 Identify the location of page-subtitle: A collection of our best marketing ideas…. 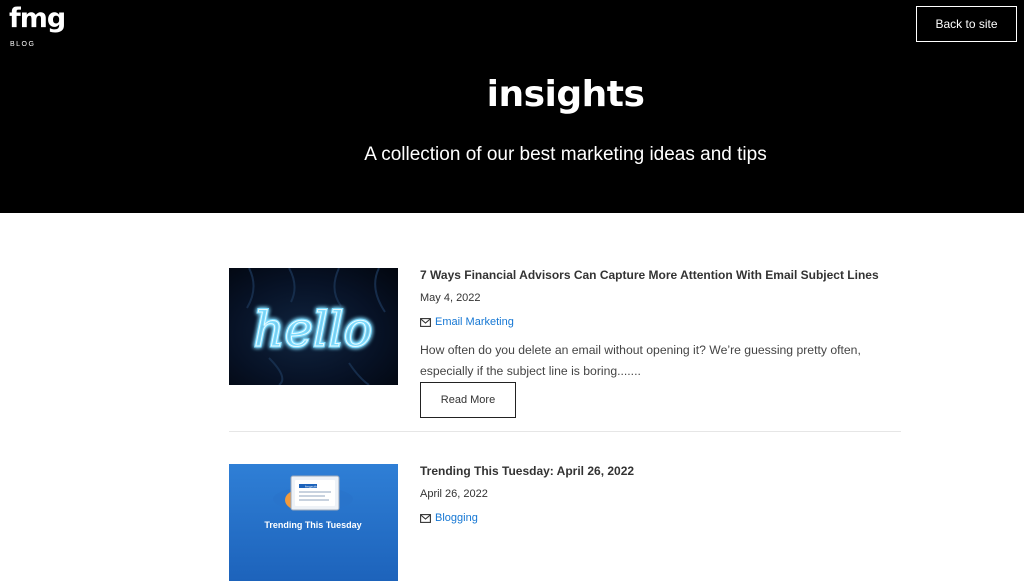
(565, 154).